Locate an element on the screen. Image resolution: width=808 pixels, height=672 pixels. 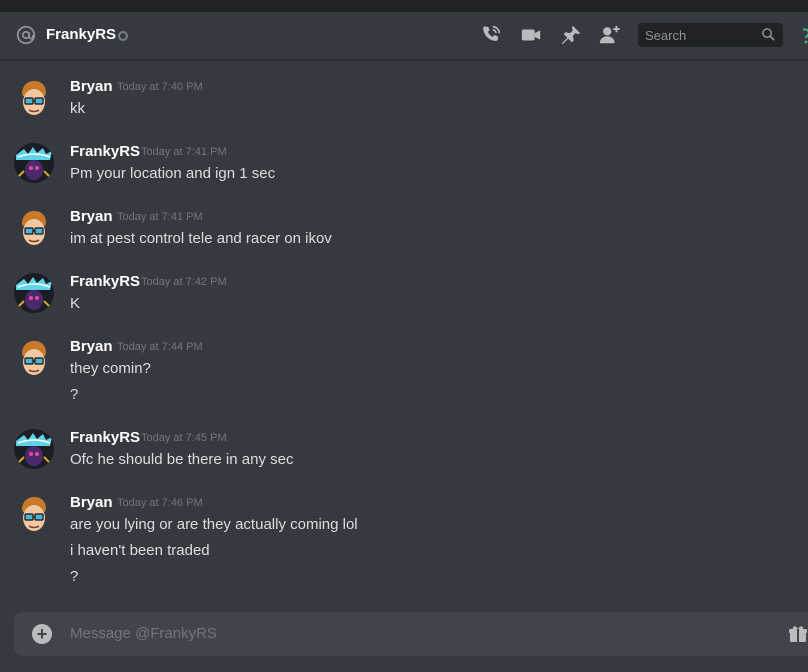
window-top-strip is located at coordinates (404, 6).